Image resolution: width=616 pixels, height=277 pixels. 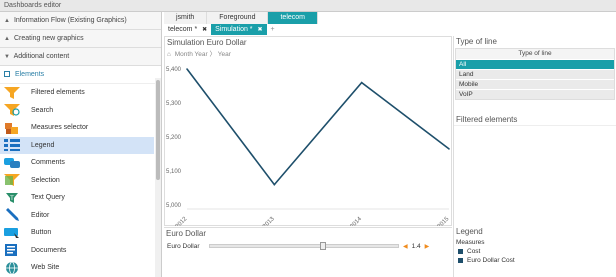 I want to click on y-tick-label: 5,200, so click(x=174, y=138).